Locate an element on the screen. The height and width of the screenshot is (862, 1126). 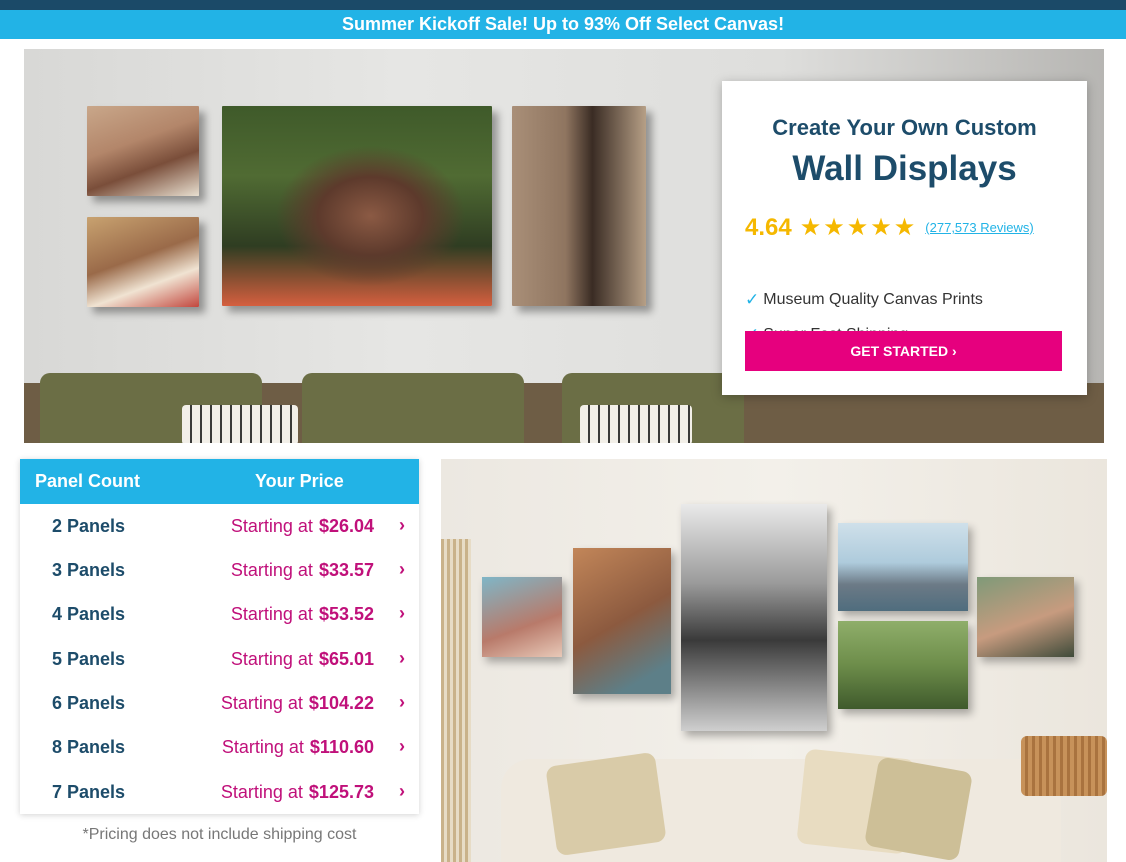
price-text: Starting at $65.01 is located at coordinates (302, 659).